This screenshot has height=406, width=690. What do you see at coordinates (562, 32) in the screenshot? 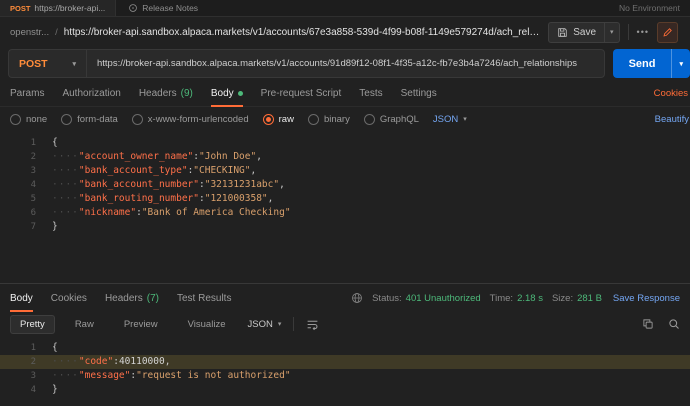
I see `save-icon` at bounding box center [562, 32].